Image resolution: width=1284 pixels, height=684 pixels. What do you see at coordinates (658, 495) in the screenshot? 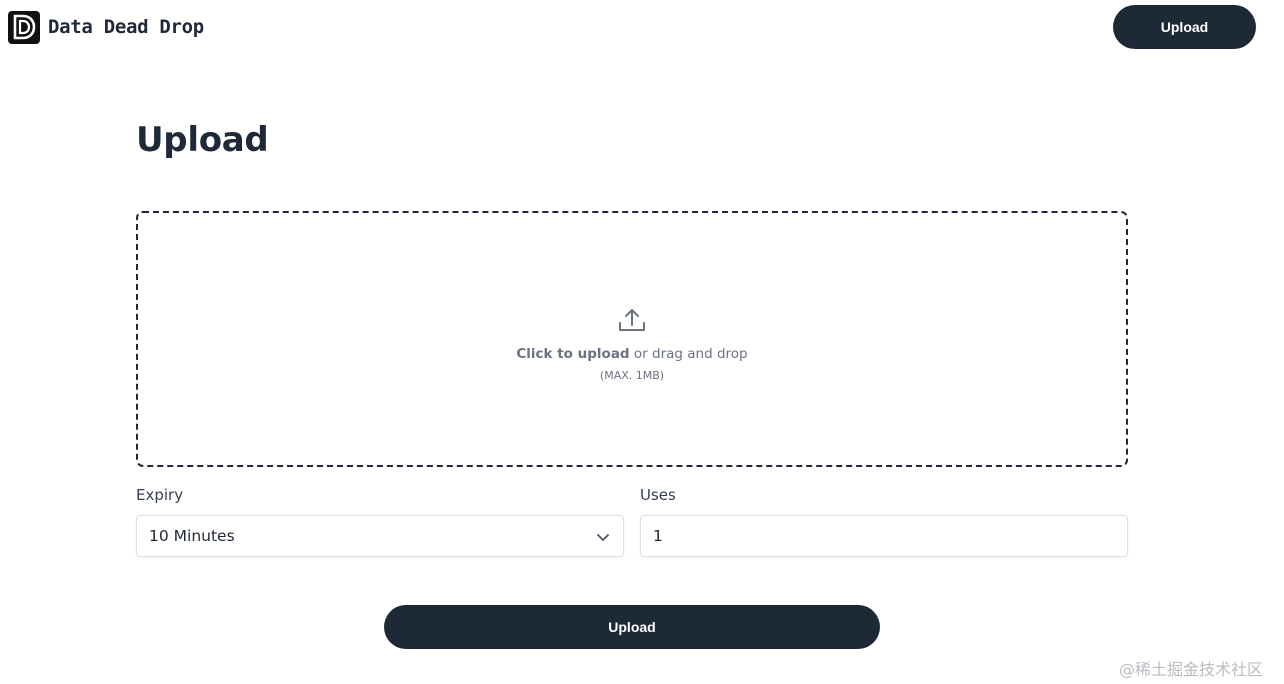
I see `uses-label: Uses` at bounding box center [658, 495].